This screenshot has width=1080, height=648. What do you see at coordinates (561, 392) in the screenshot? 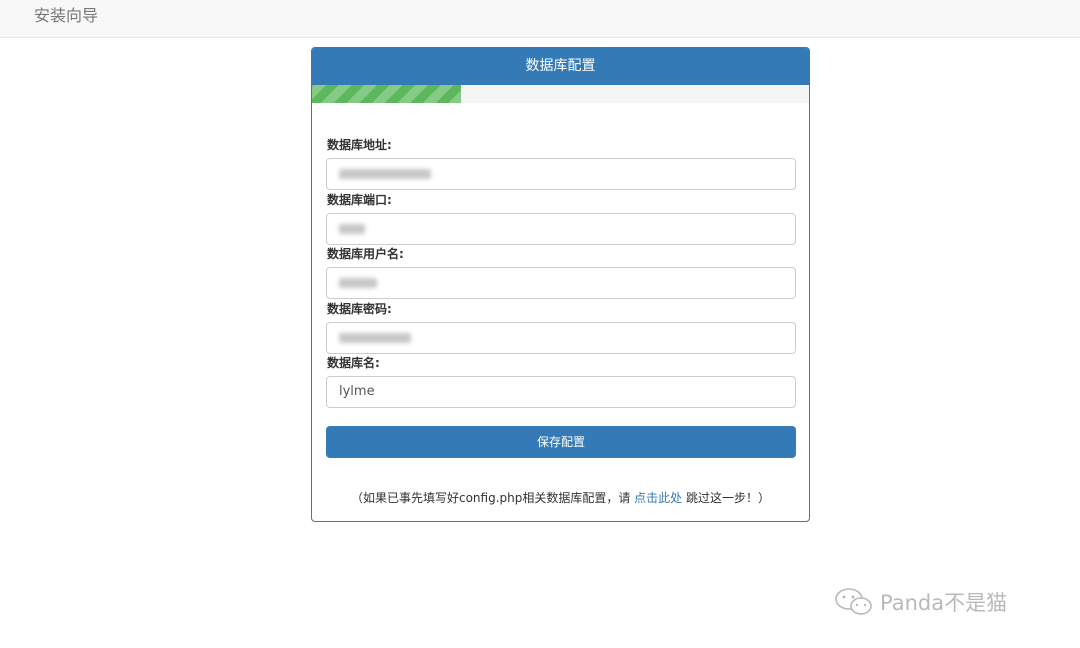
I see `db-name-input: lylme` at bounding box center [561, 392].